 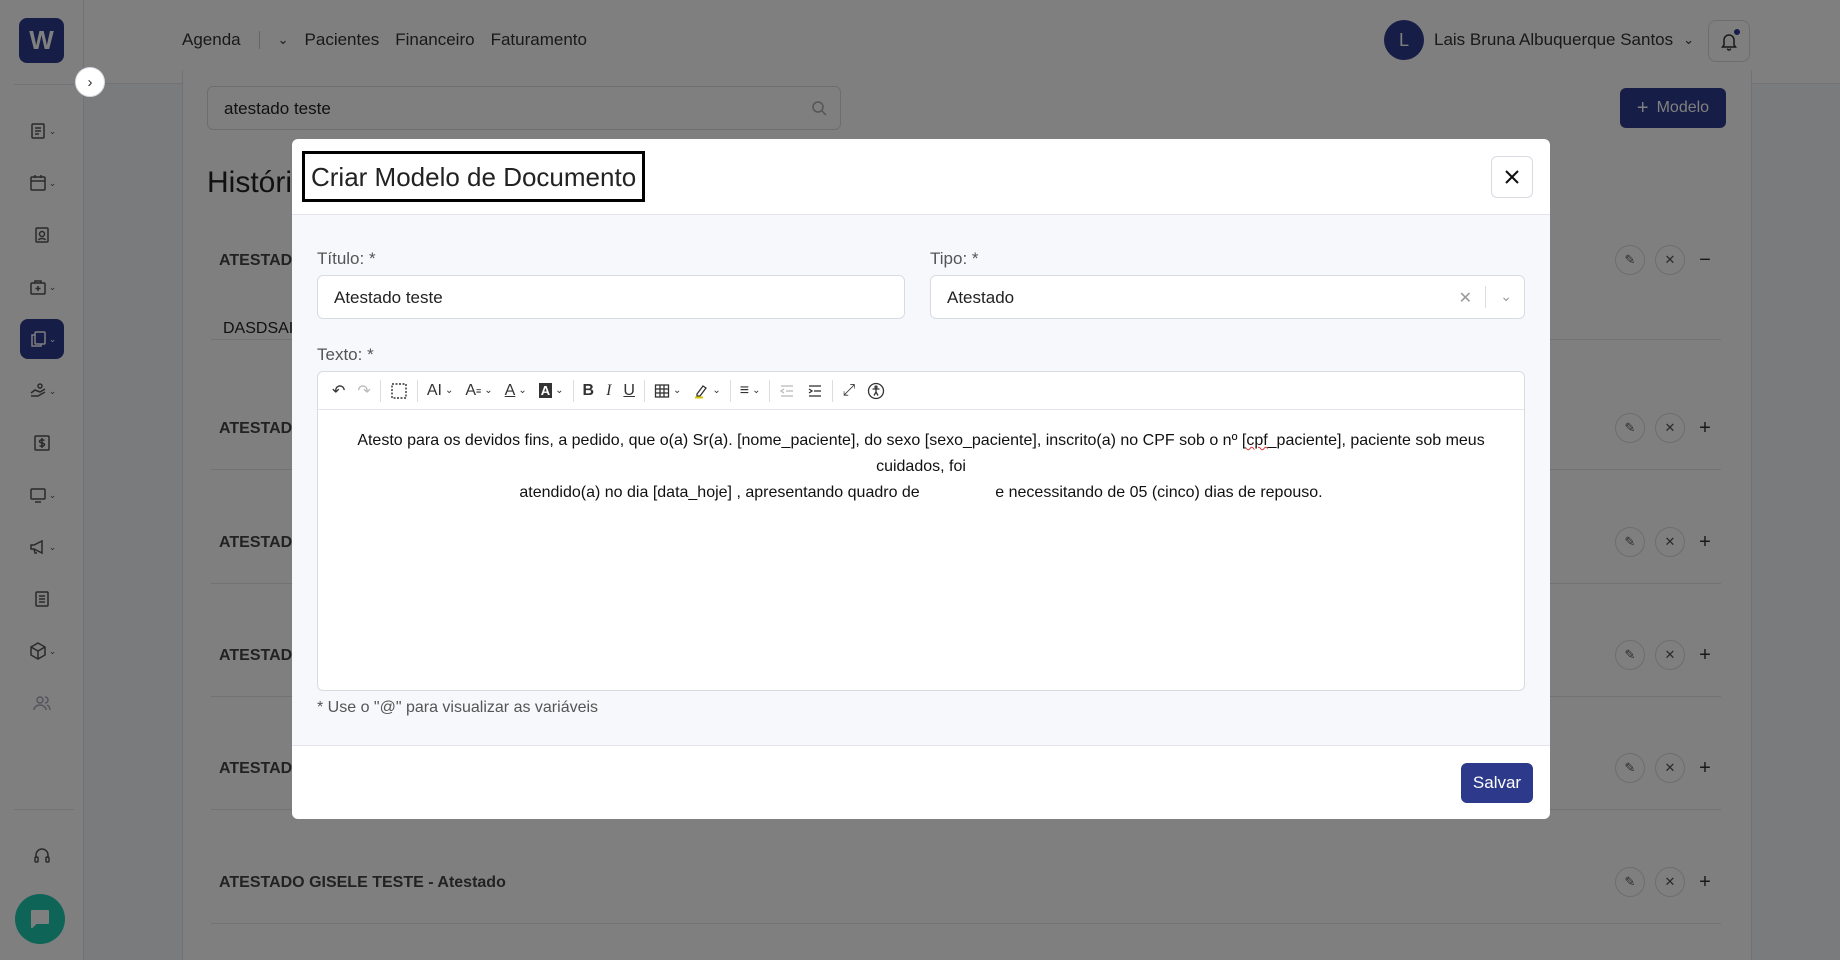 What do you see at coordinates (474, 176) in the screenshot?
I see `modal-title: Criar Modelo de Documento` at bounding box center [474, 176].